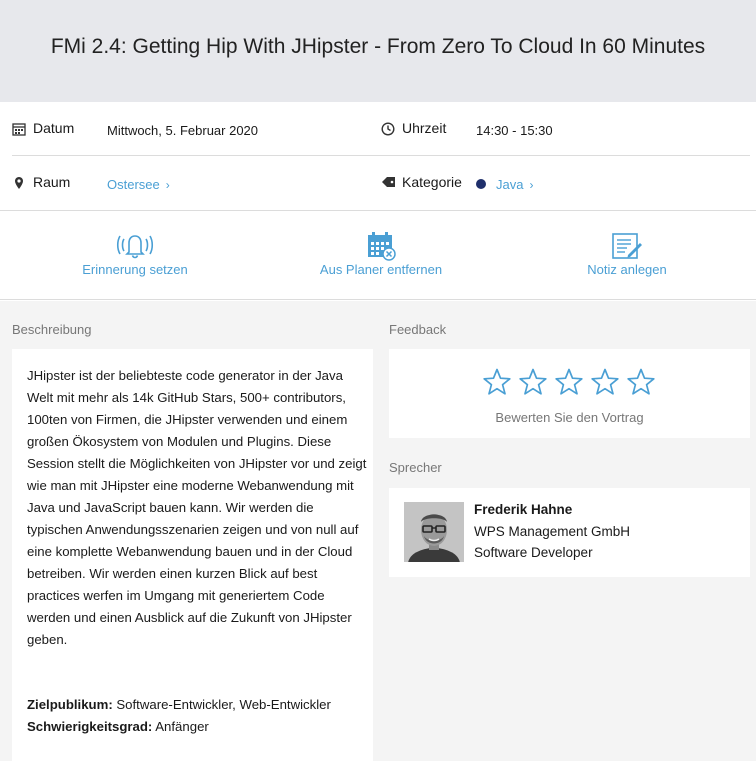  I want to click on room-label: Raum, so click(52, 182).